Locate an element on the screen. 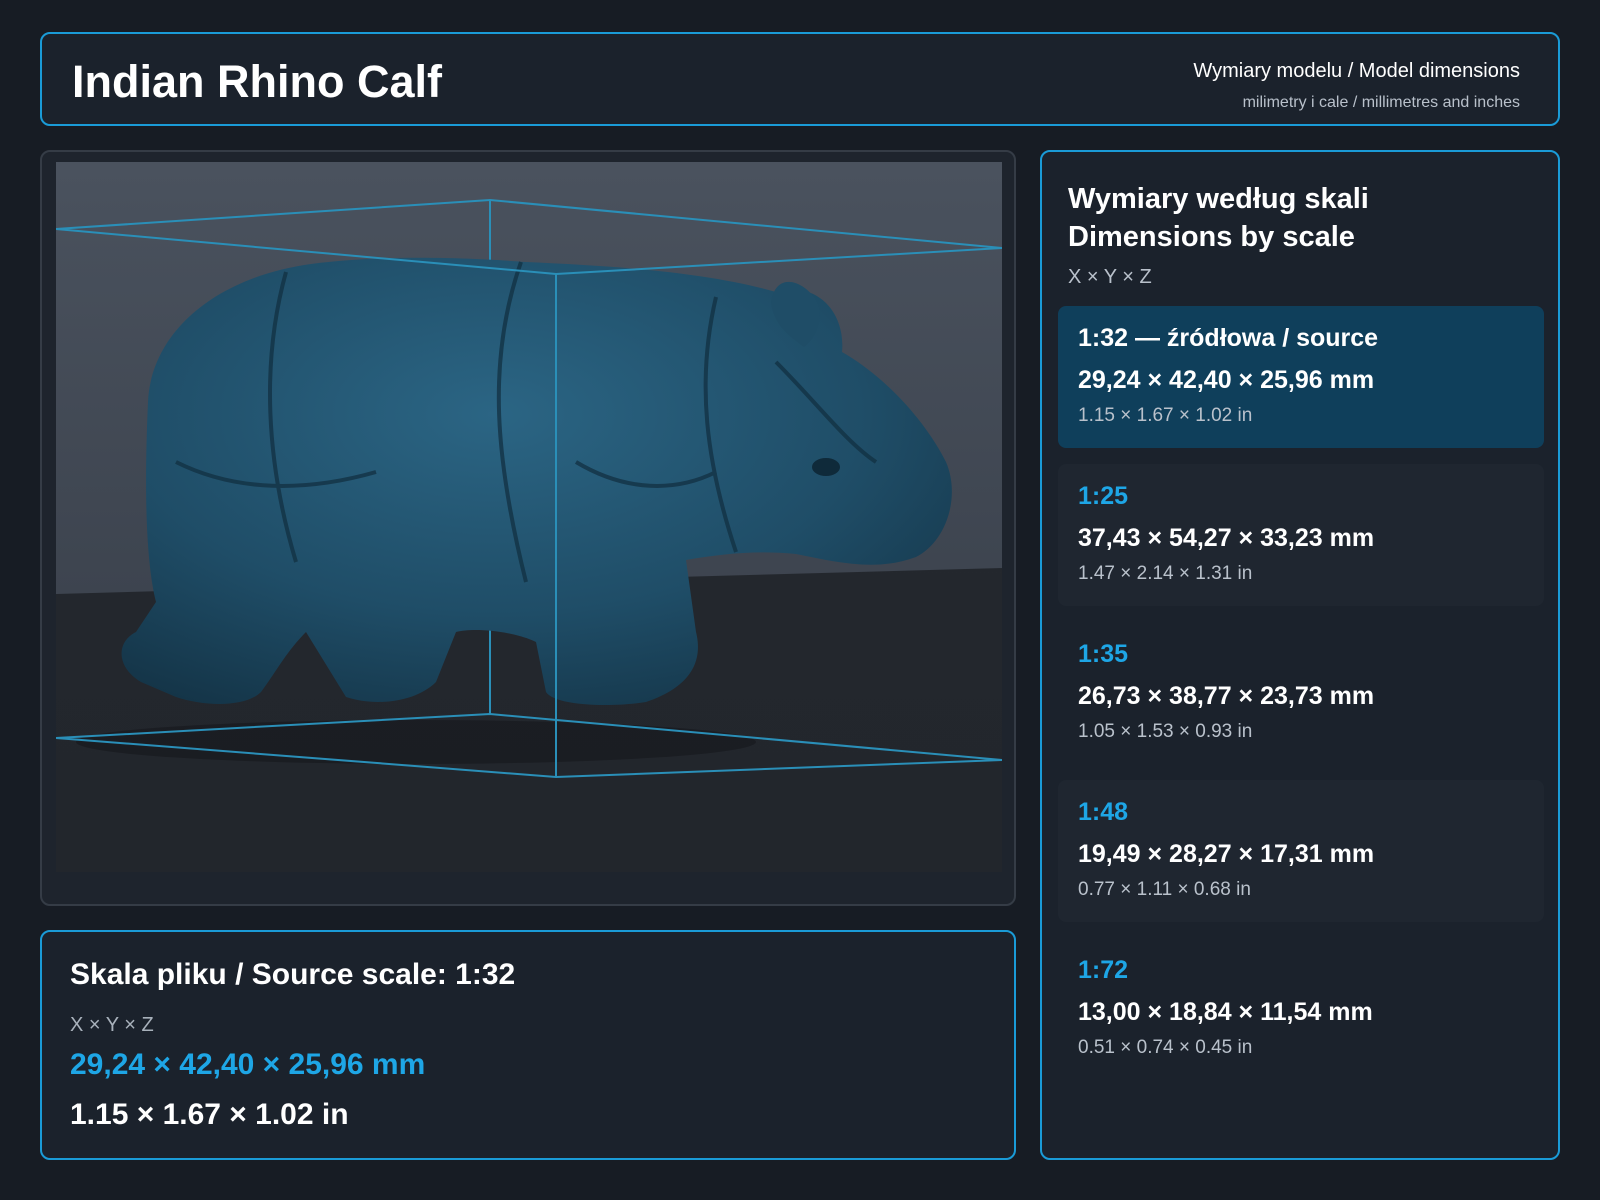 Image resolution: width=1600 pixels, height=1200 pixels. scale-dimensions-mm: 13,00 × 18,84 × 11,54 mm is located at coordinates (1225, 1012).